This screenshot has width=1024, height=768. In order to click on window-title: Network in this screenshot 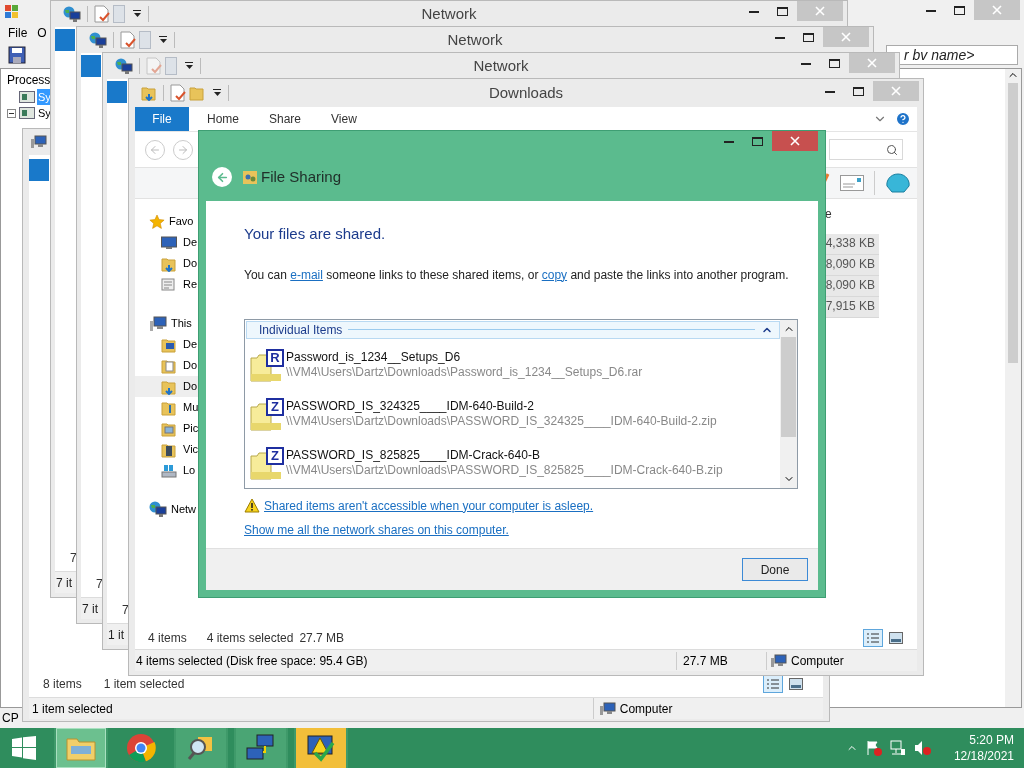, I will do `click(475, 39)`.